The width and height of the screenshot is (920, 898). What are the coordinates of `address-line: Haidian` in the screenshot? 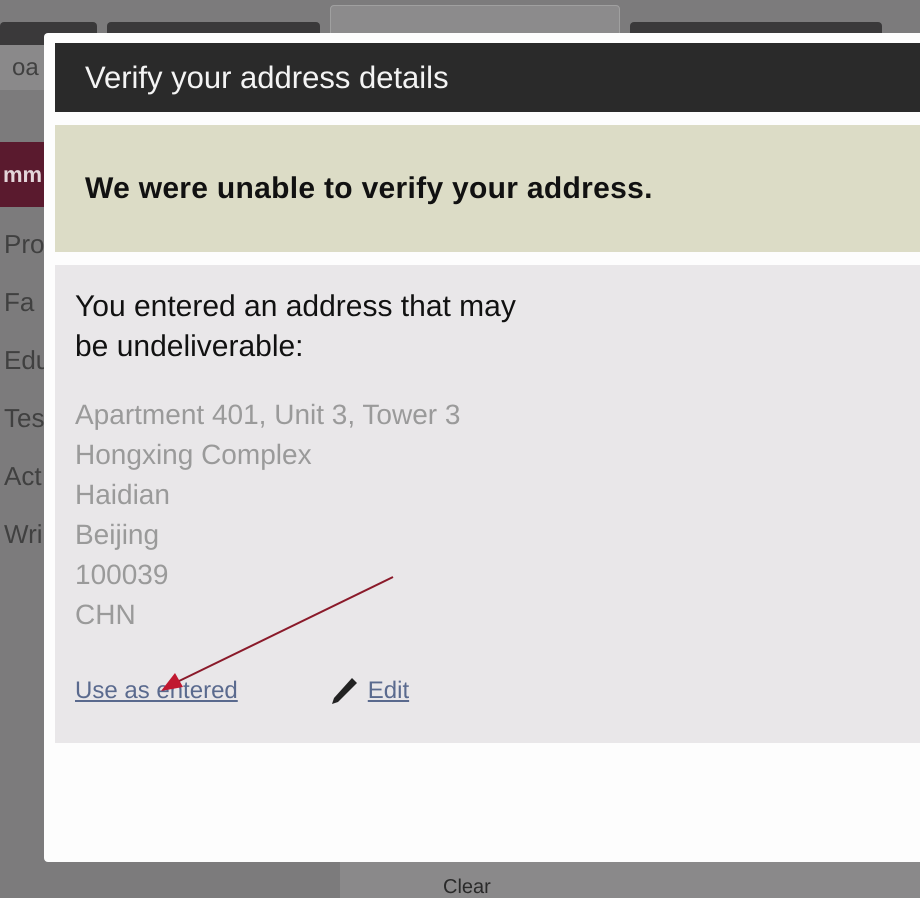 It's located at (123, 495).